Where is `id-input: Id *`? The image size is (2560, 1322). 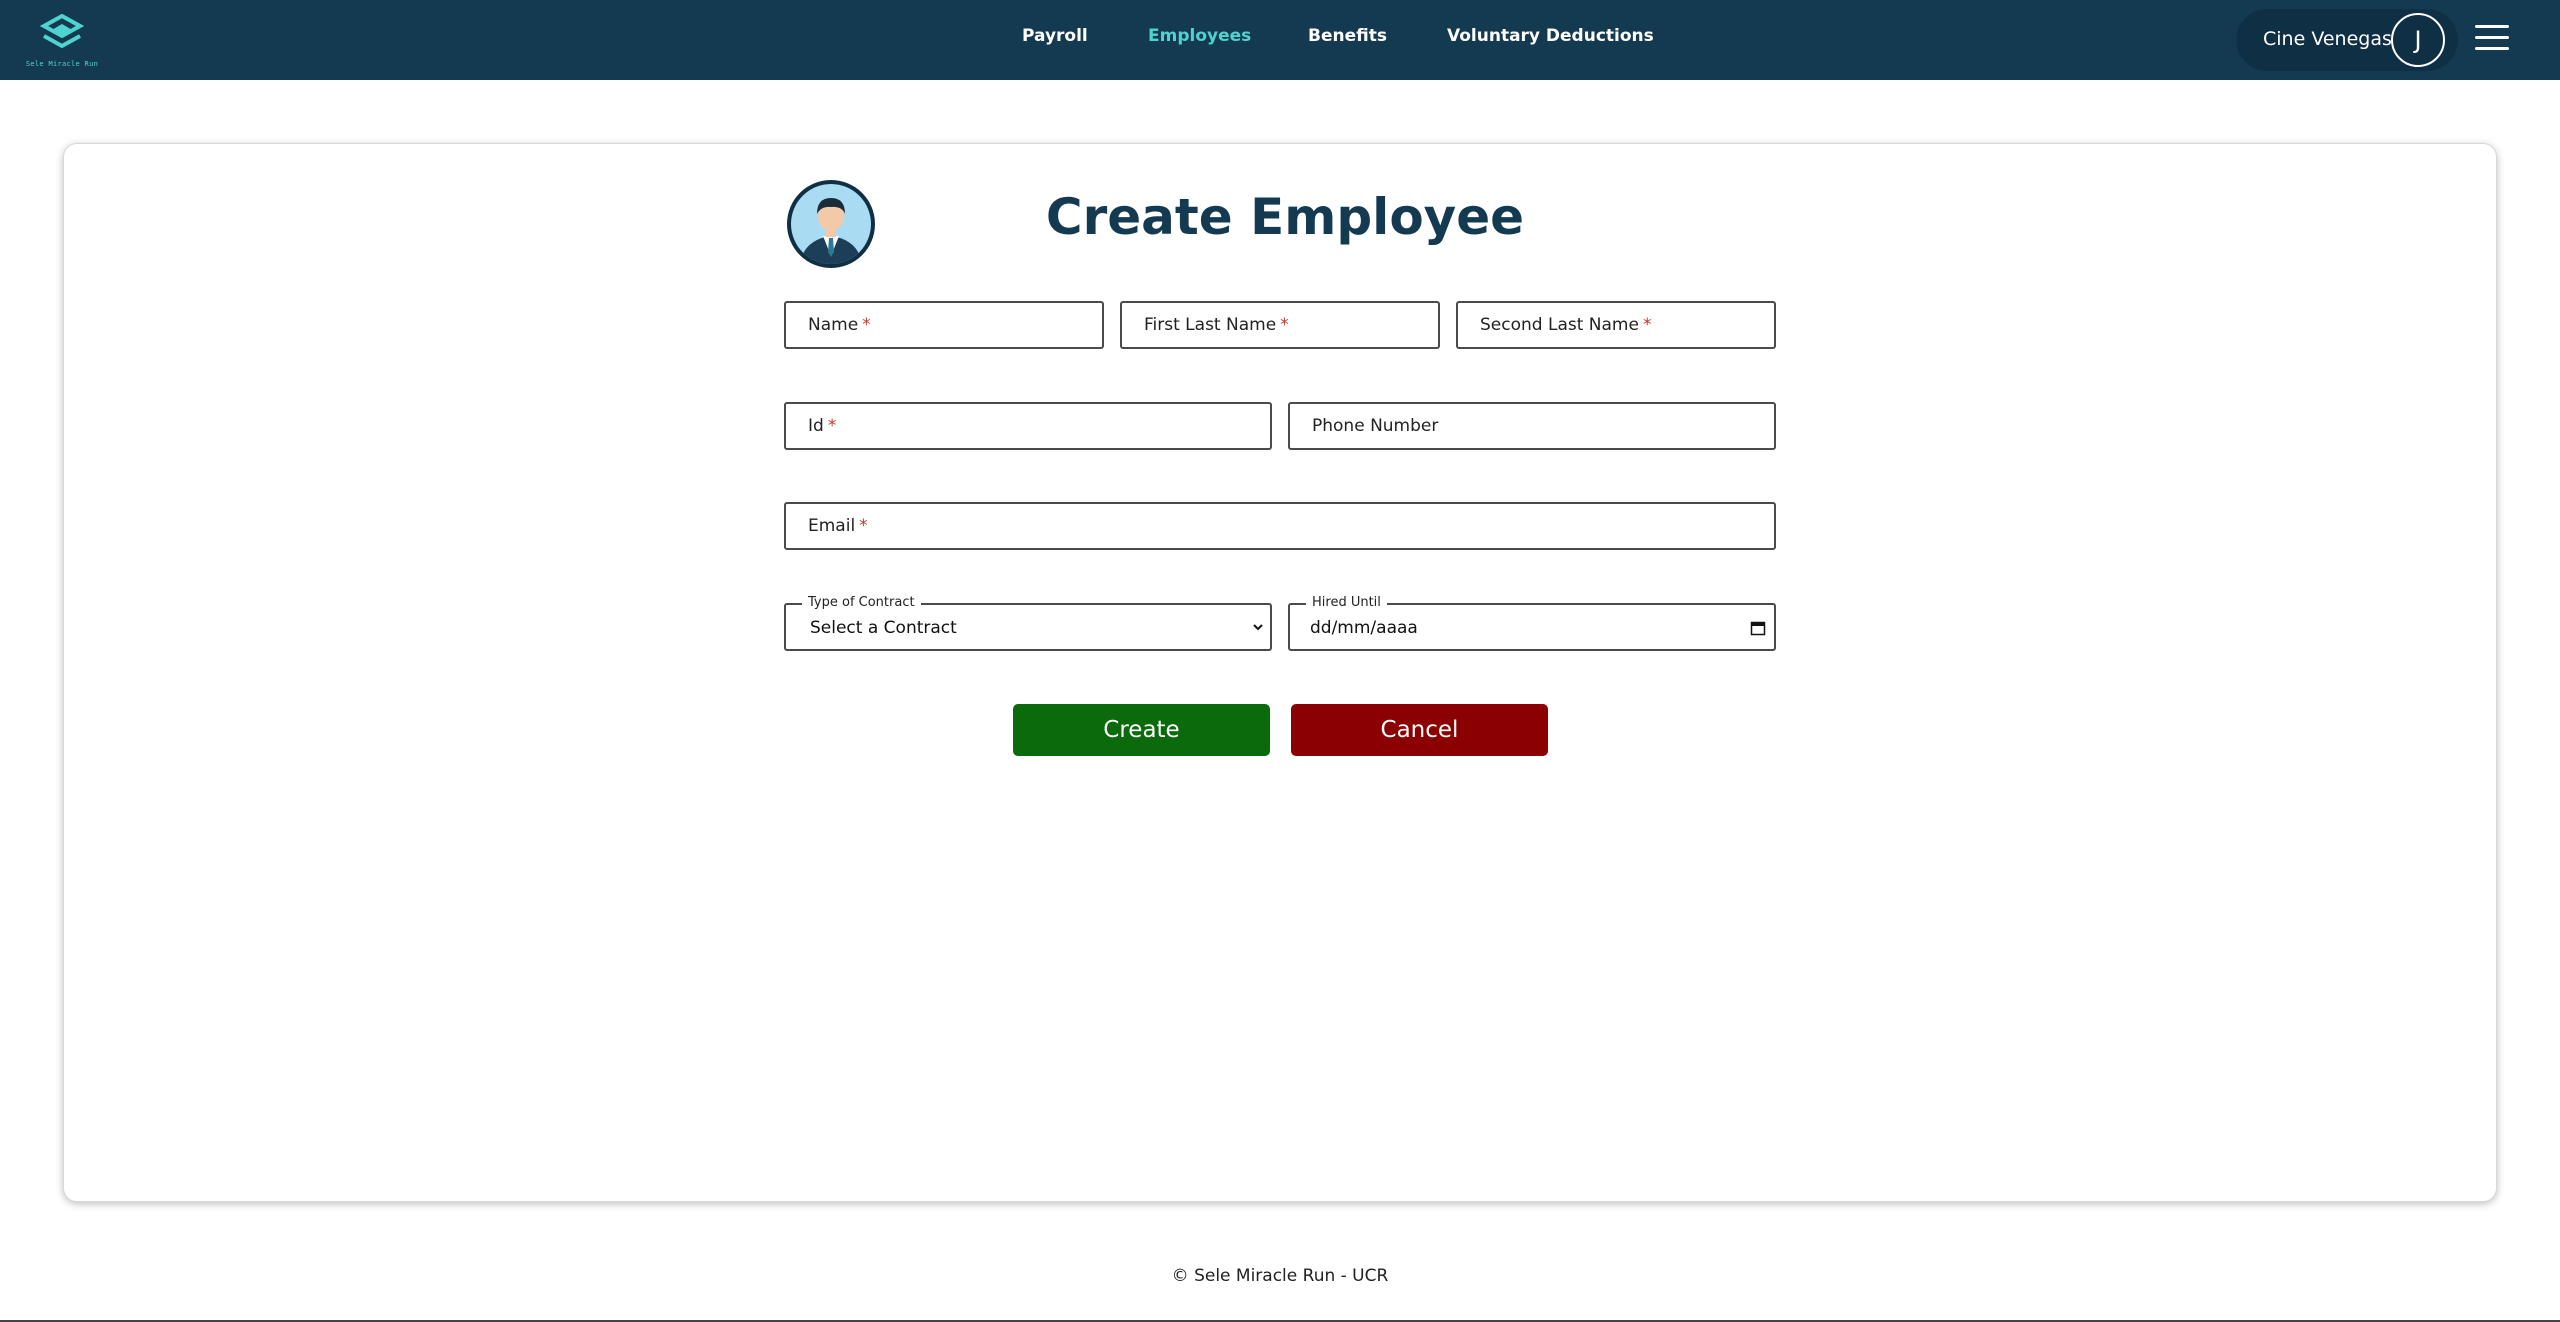 id-input: Id * is located at coordinates (1028, 426).